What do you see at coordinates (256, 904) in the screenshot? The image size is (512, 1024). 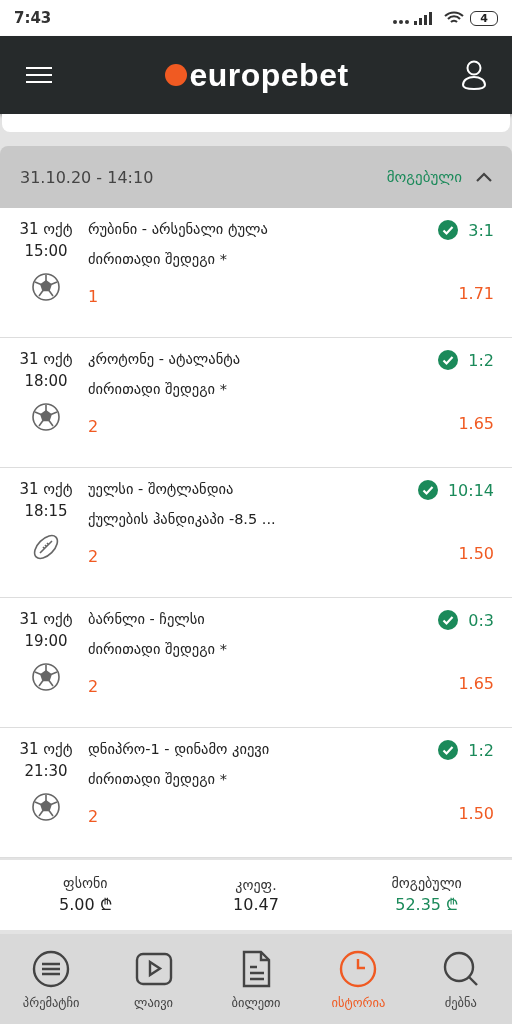 I see `summary-value: 10.47` at bounding box center [256, 904].